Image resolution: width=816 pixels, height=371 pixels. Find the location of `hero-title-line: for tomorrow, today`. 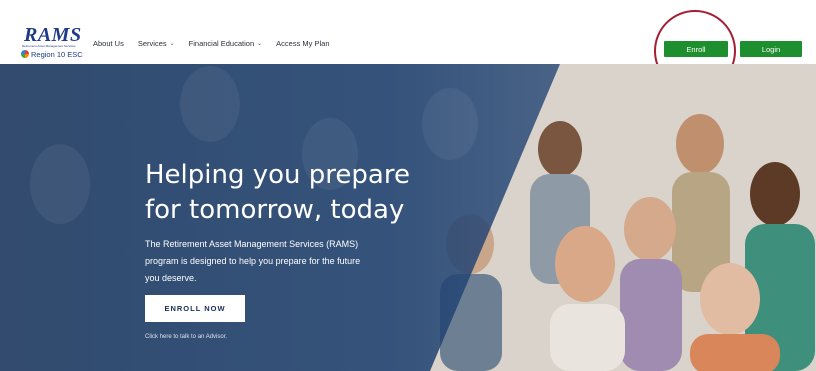

hero-title-line: for tomorrow, today is located at coordinates (275, 210).